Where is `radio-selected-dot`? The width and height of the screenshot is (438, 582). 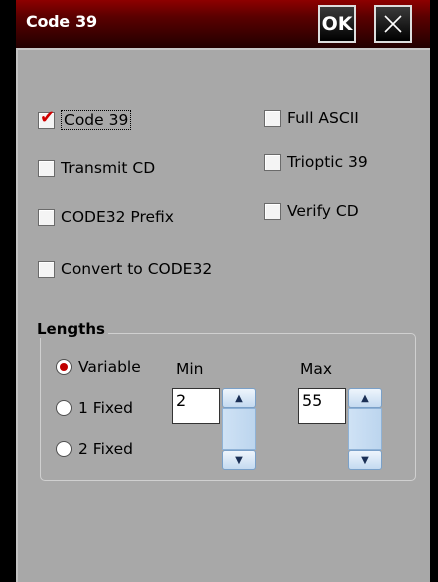 radio-selected-dot is located at coordinates (64, 367).